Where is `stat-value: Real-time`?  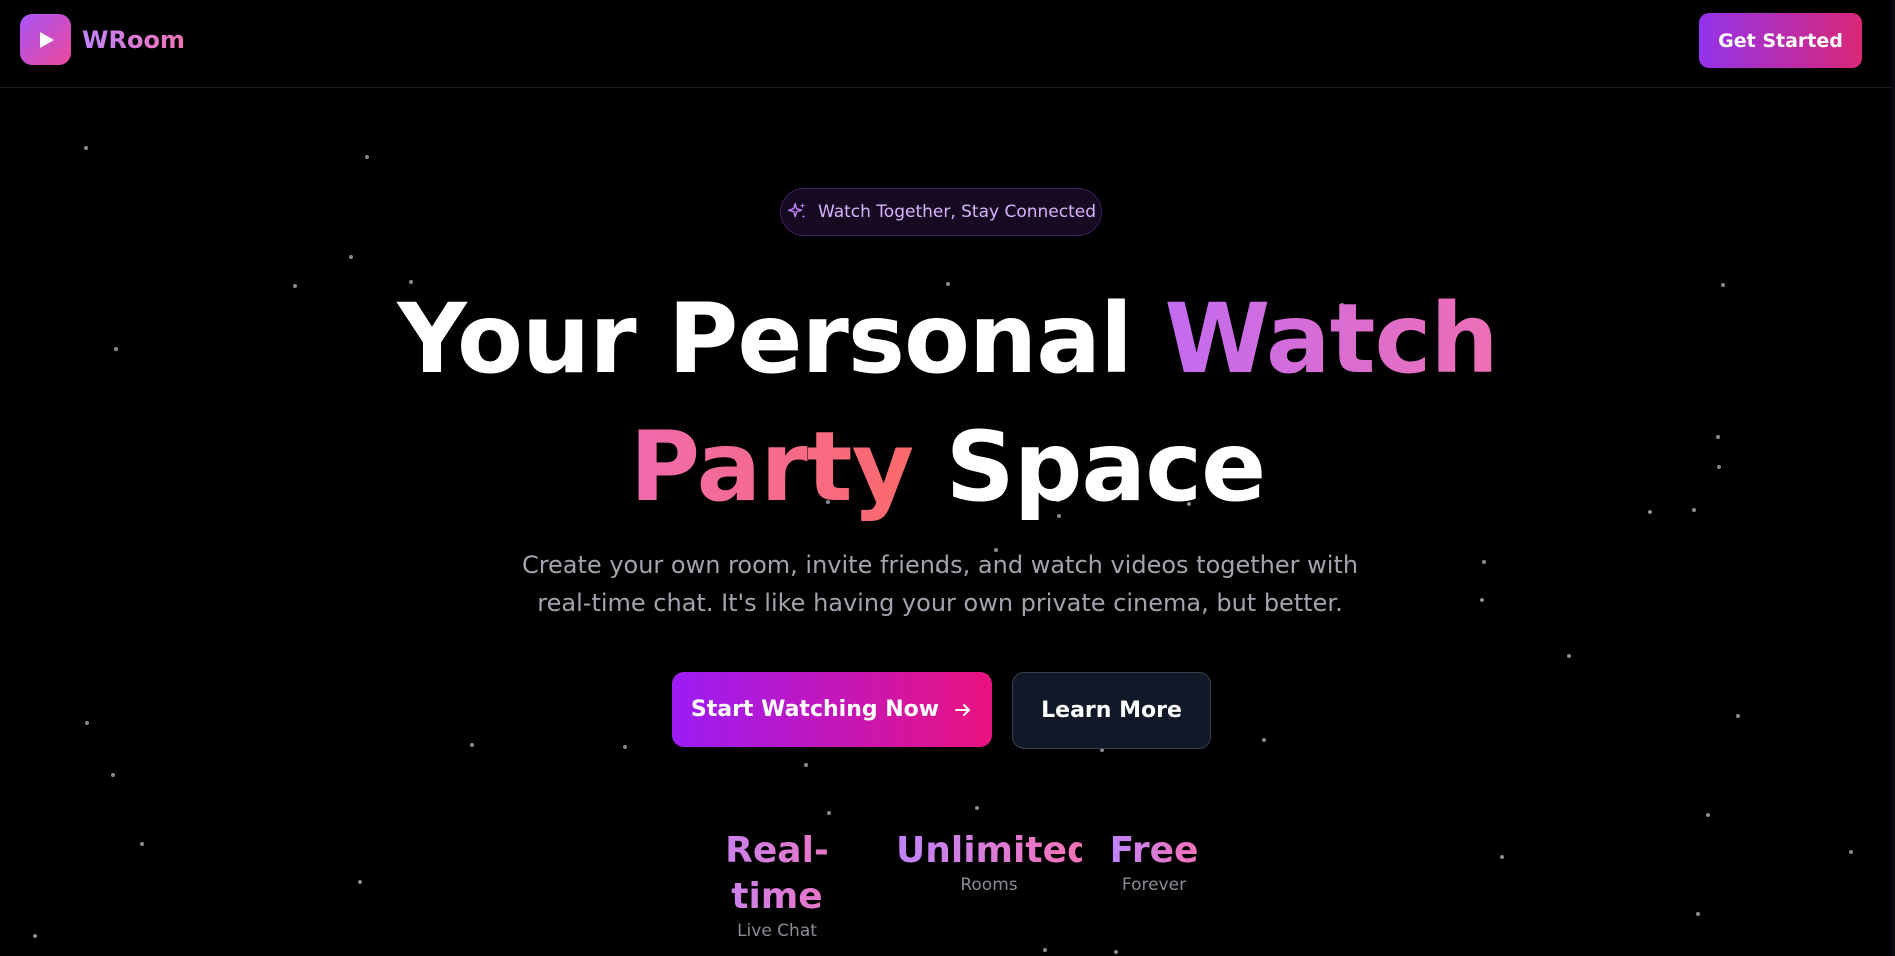
stat-value: Real-time is located at coordinates (777, 874).